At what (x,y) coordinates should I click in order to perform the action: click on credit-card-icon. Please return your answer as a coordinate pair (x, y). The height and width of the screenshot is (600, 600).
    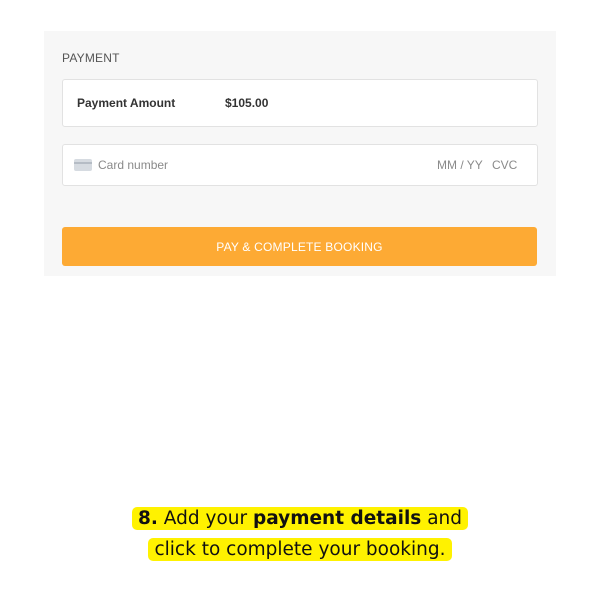
    Looking at the image, I should click on (83, 165).